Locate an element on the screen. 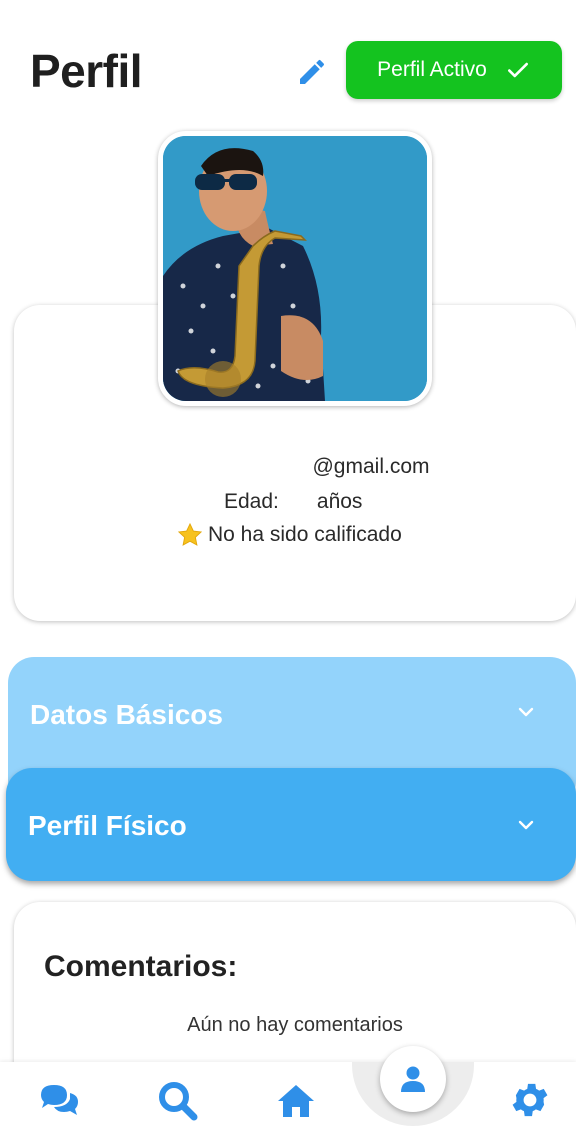  nav-chat is located at coordinates (59, 1101).